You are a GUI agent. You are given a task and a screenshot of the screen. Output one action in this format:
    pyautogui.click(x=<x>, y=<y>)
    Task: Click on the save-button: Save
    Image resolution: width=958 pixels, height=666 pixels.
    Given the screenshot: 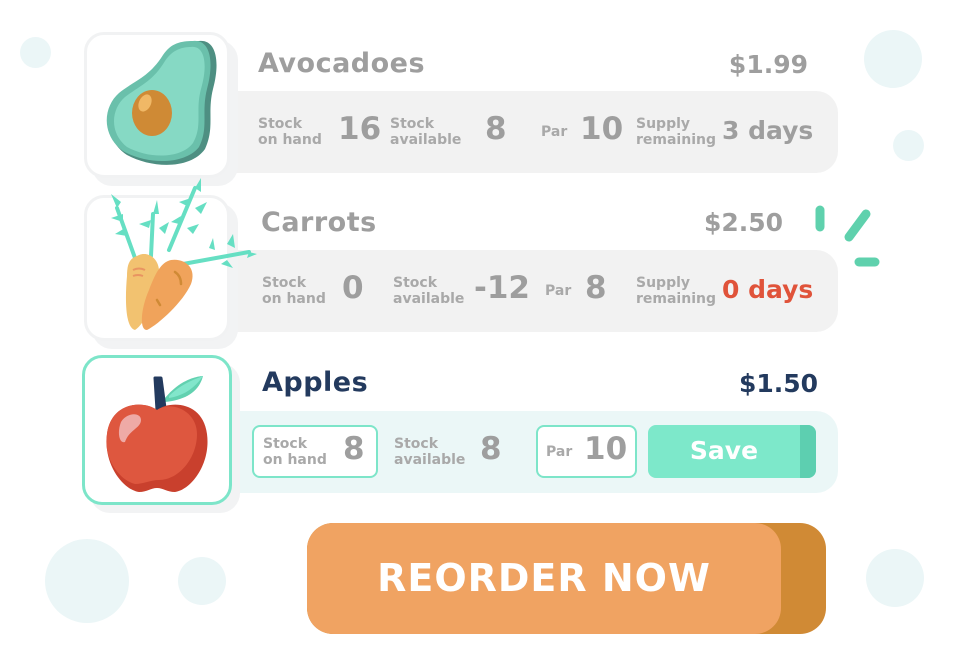 What is the action you would take?
    pyautogui.click(x=732, y=451)
    